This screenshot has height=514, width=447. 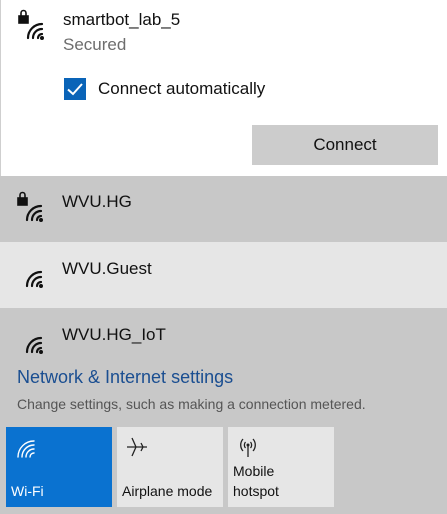 I want to click on tile-label: Mobile hotspot, so click(x=256, y=481).